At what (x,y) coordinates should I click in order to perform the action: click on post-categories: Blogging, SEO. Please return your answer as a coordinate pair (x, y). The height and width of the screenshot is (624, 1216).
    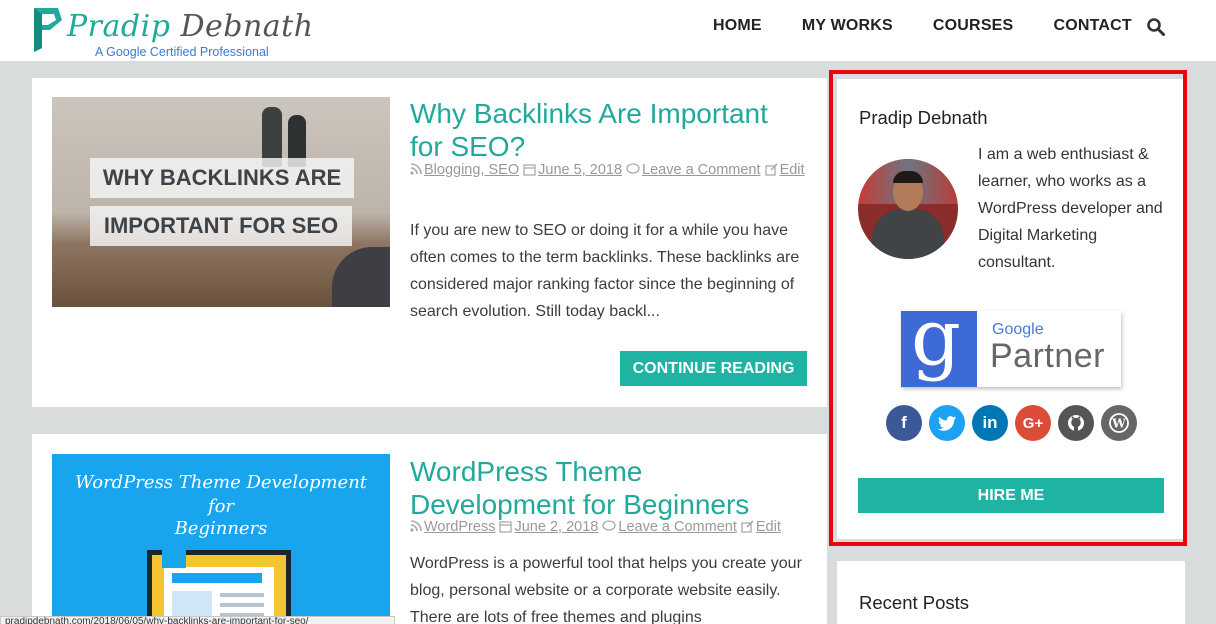
    Looking at the image, I should click on (471, 170).